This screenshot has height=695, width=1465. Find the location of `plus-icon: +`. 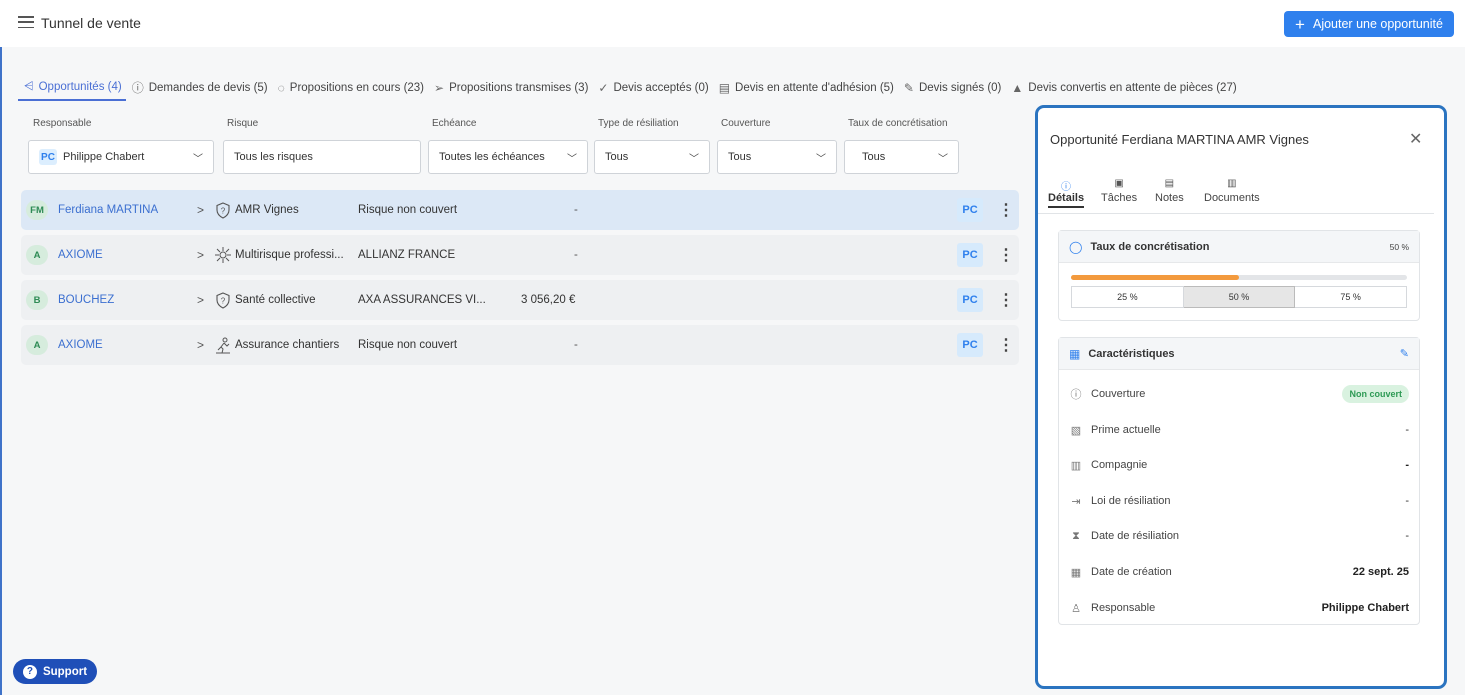

plus-icon: + is located at coordinates (1300, 24).